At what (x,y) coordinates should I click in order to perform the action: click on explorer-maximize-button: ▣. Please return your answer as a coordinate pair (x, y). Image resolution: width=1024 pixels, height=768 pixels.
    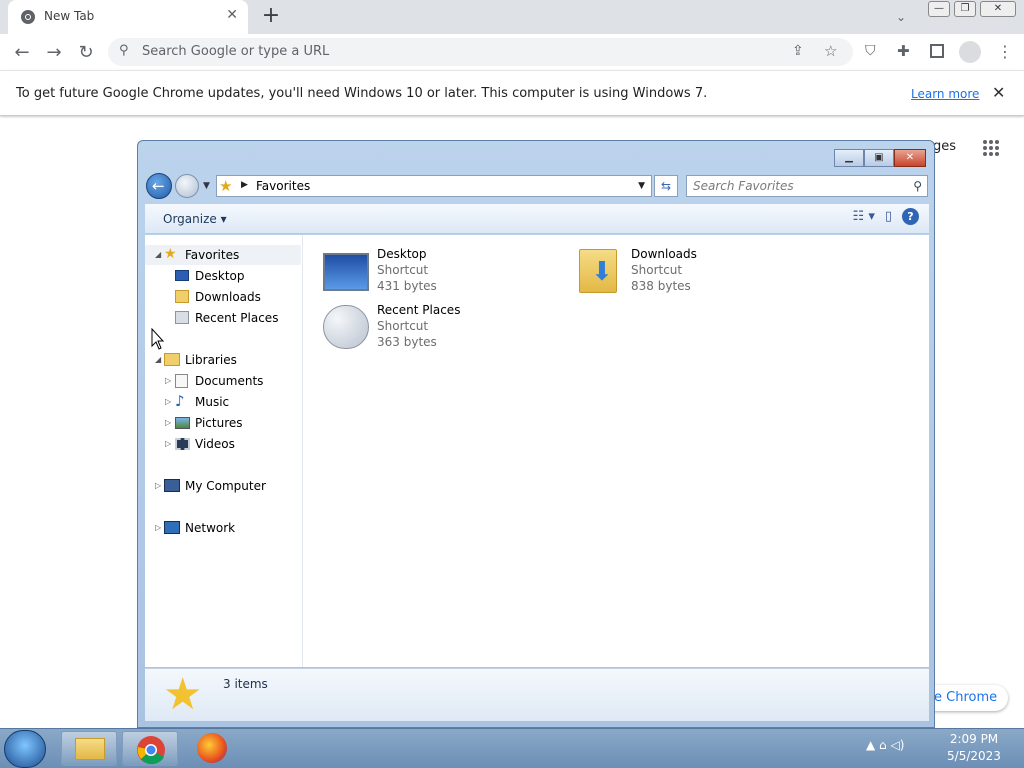
    Looking at the image, I should click on (879, 158).